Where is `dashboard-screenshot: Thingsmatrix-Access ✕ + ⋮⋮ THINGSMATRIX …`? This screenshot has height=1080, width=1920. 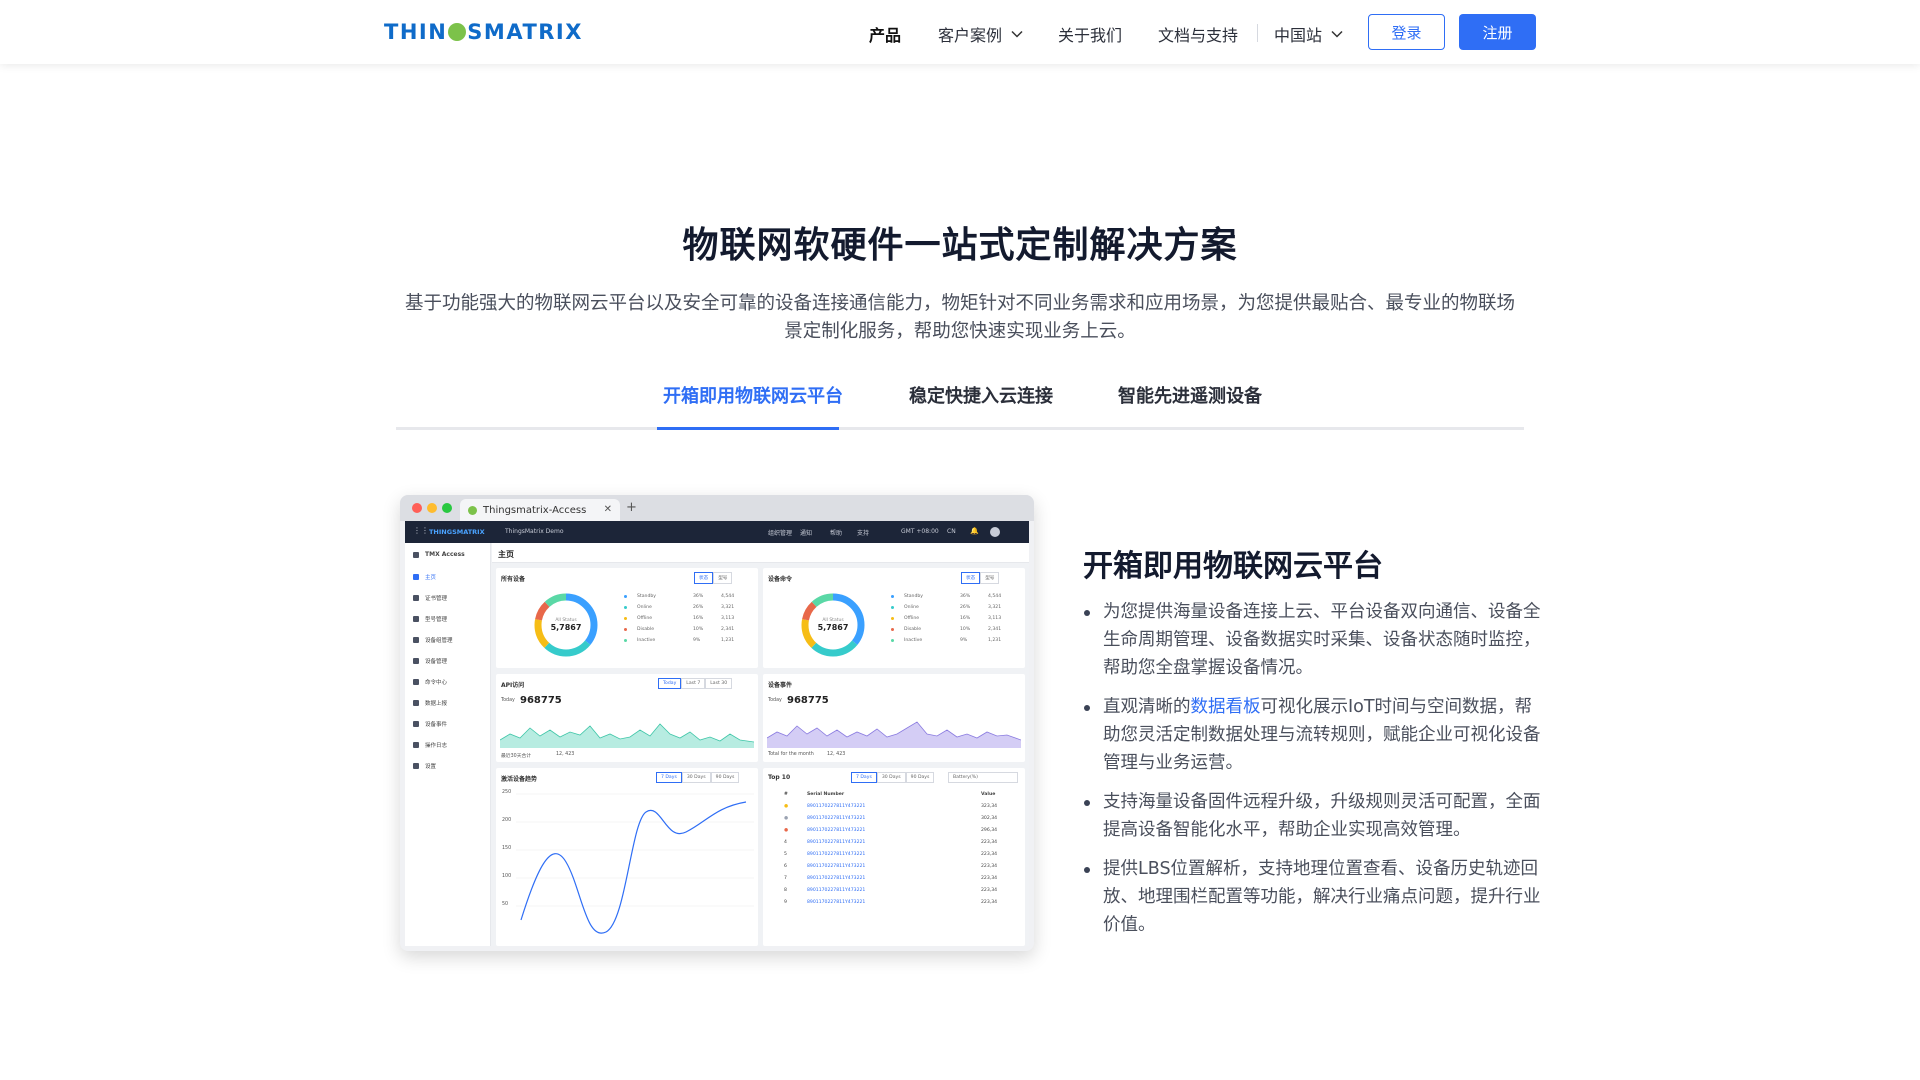 dashboard-screenshot: Thingsmatrix-Access ✕ + ⋮⋮ THINGSMATRIX … is located at coordinates (717, 723).